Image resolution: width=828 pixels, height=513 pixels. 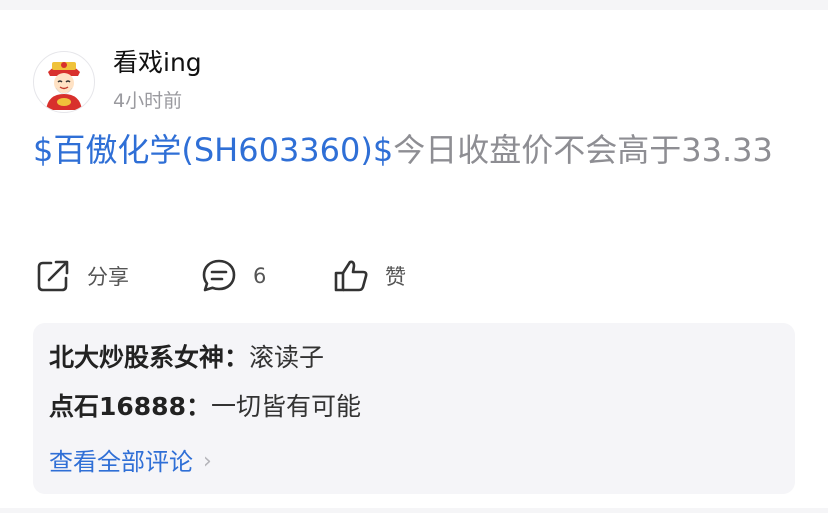 I want to click on user-avatar, so click(x=64, y=82).